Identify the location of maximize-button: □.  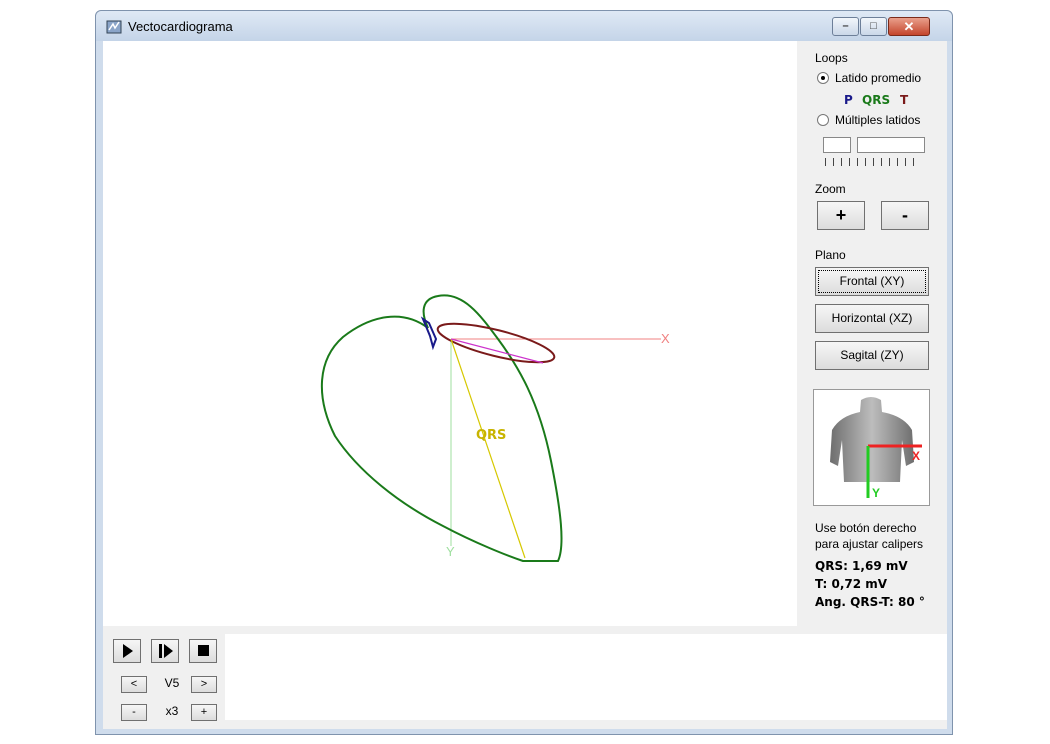
(873, 26).